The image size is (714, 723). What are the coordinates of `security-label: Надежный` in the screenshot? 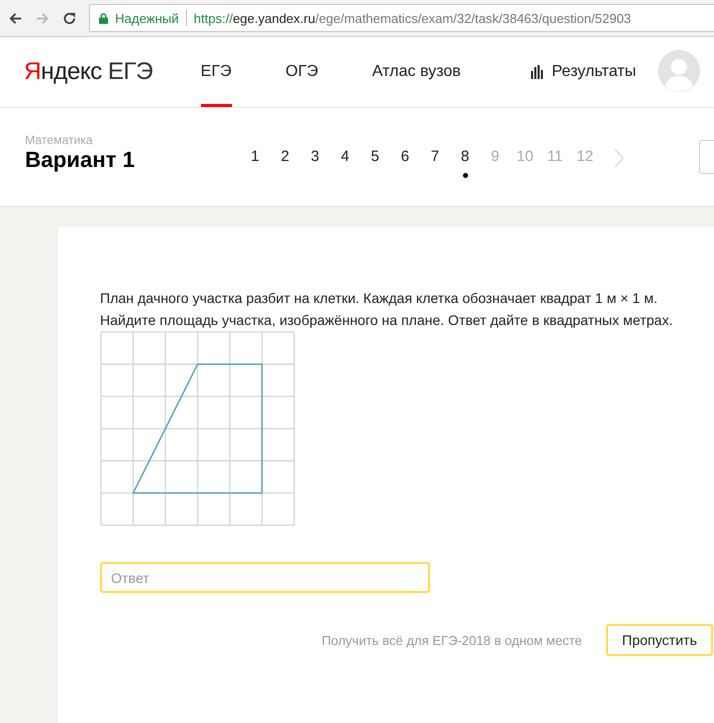 It's located at (147, 18).